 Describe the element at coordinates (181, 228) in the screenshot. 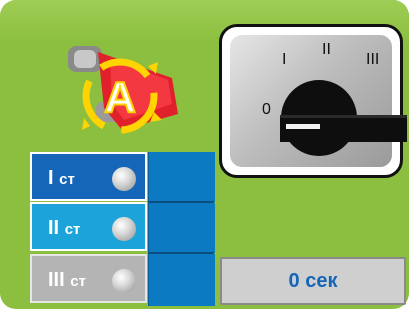

I see `stage-2-slot` at that location.